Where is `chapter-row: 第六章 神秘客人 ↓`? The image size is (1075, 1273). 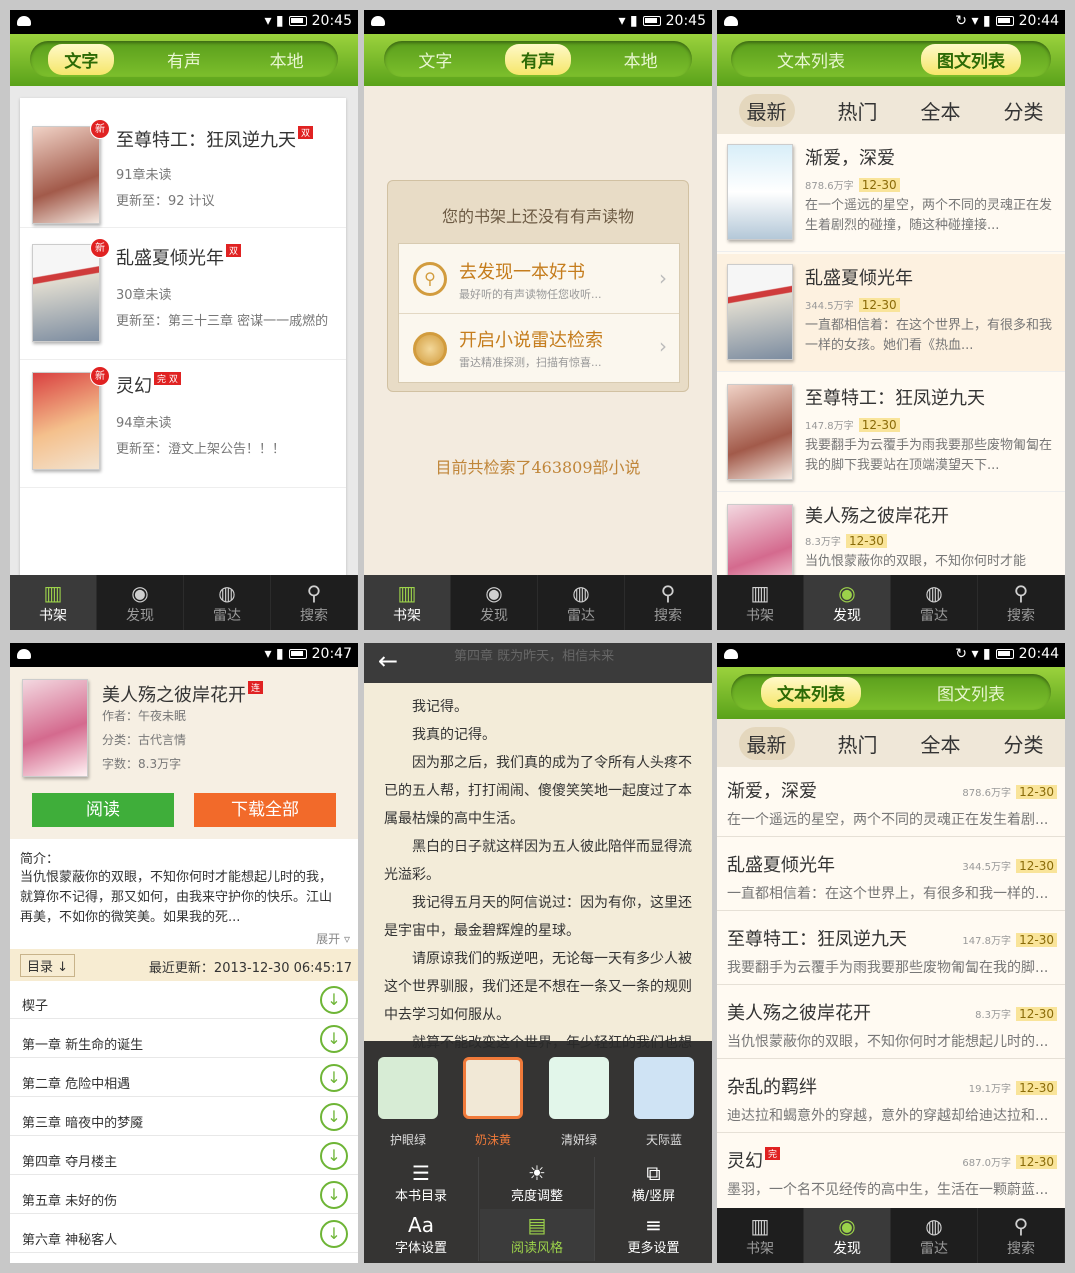
chapter-row: 第六章 神秘客人 ↓ is located at coordinates (184, 1234).